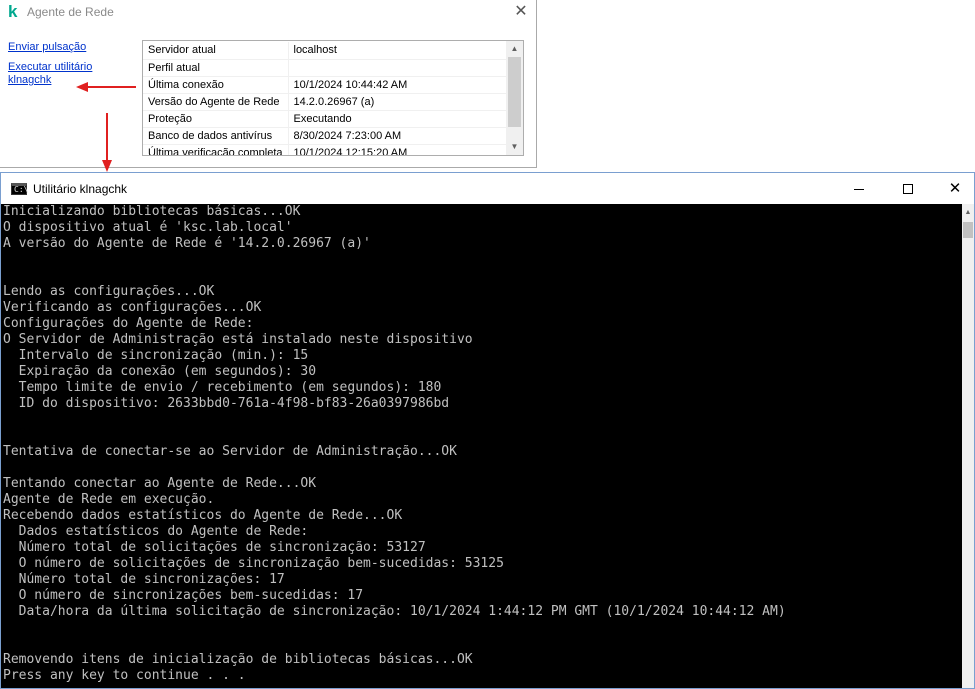  Describe the element at coordinates (514, 147) in the screenshot. I see `scroll-down-icon: ▼` at that location.